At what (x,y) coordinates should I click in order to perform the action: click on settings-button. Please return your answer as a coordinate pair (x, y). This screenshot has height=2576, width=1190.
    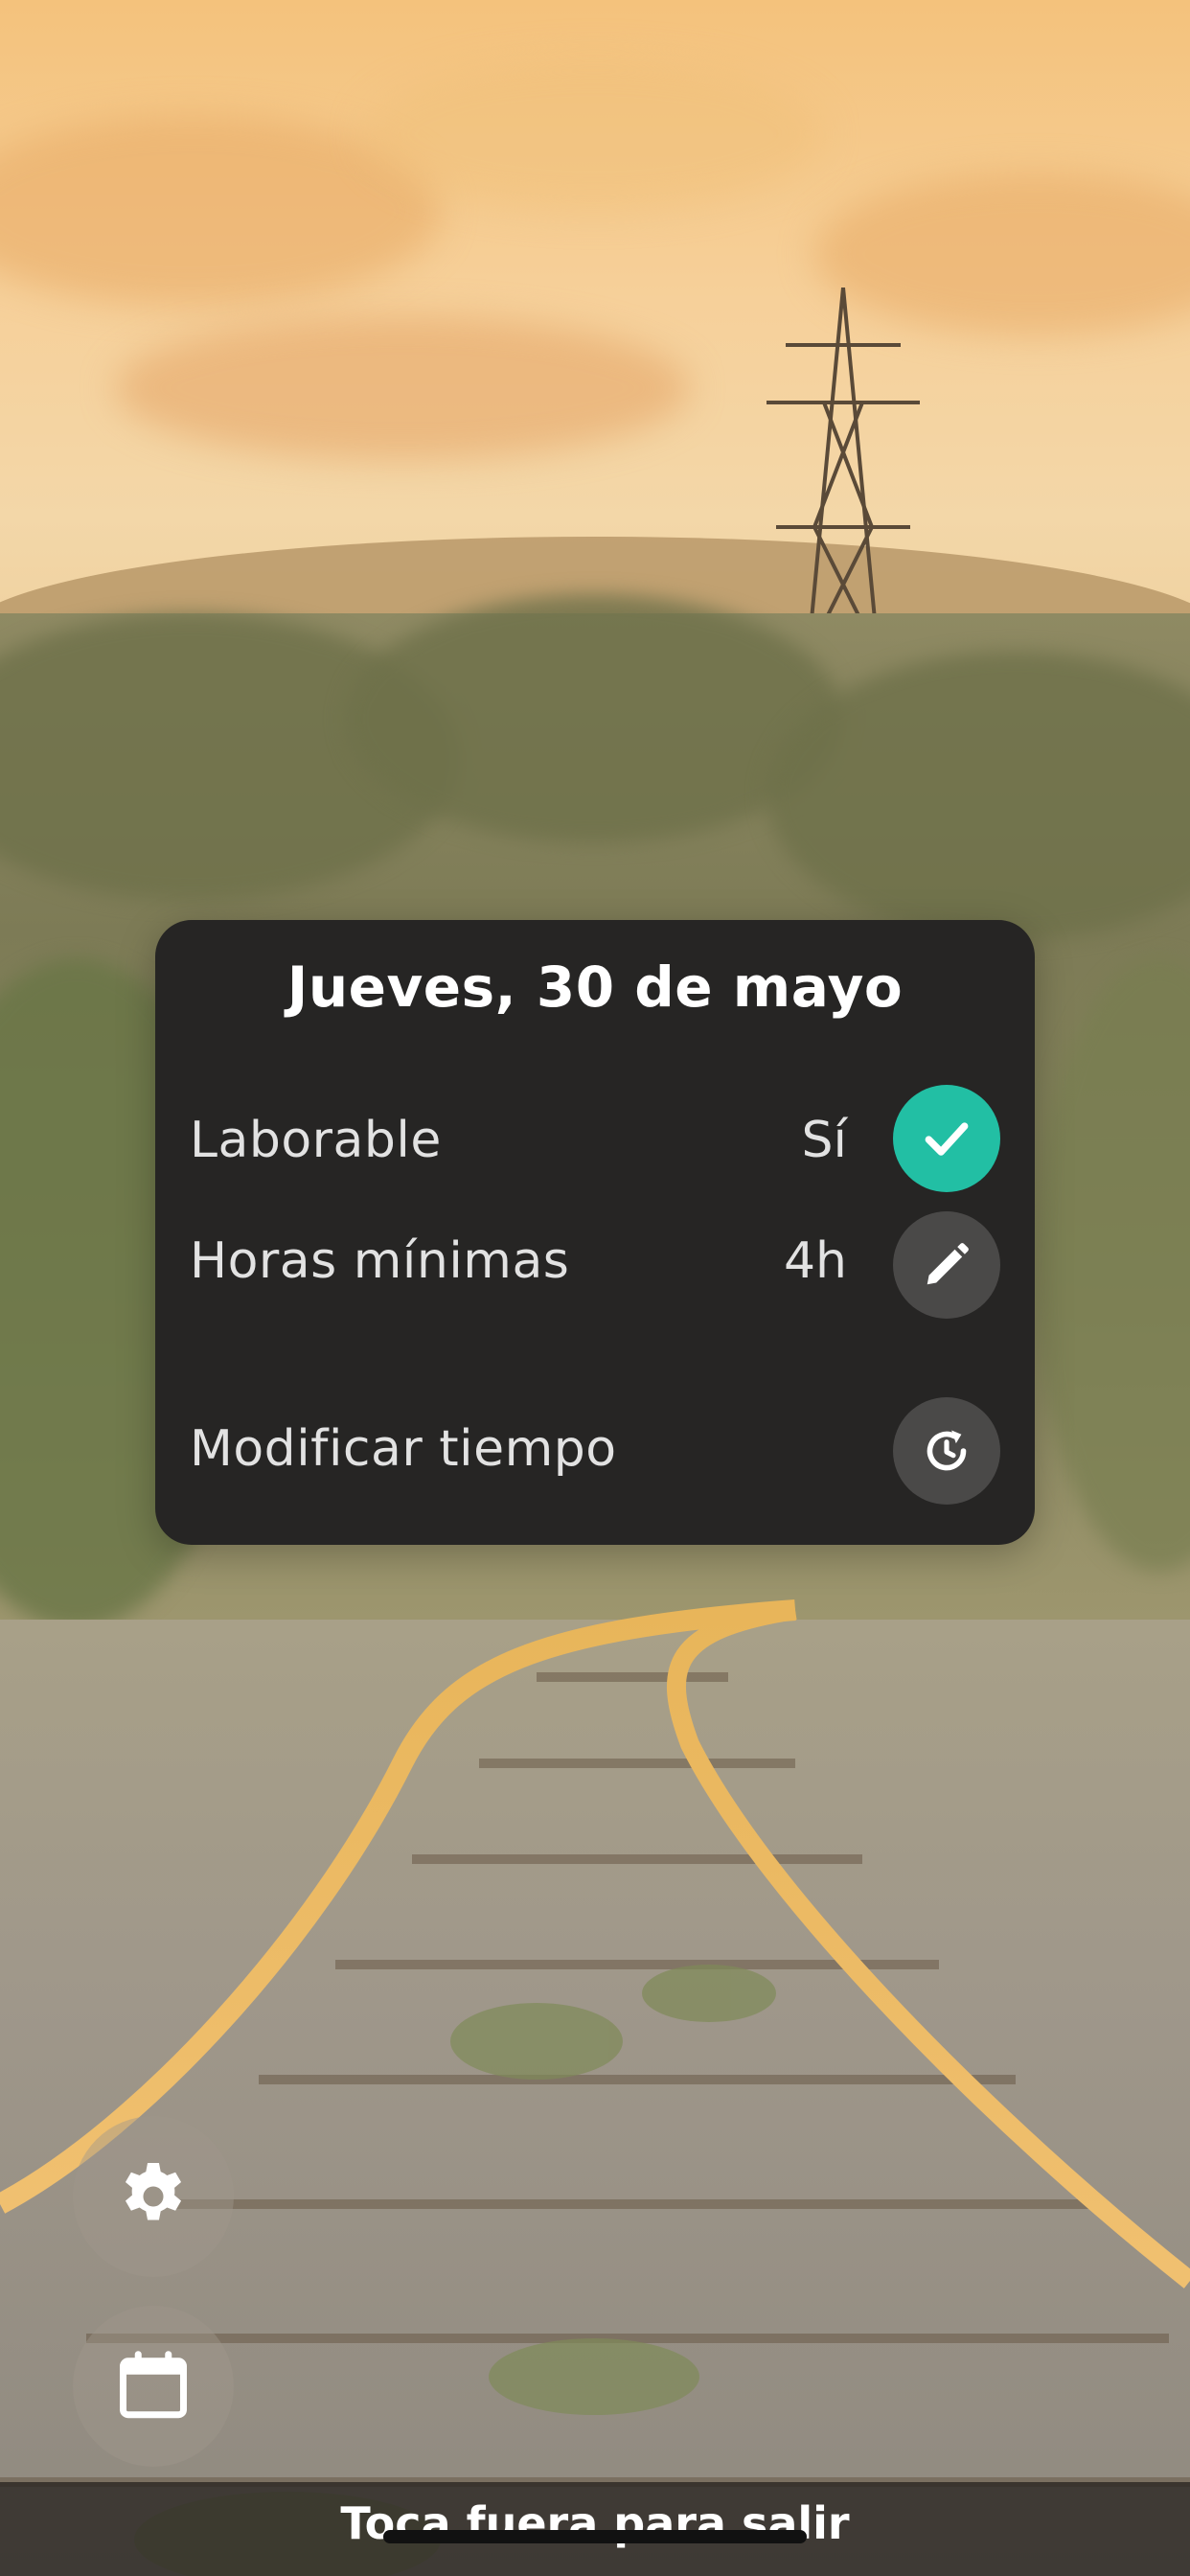
    Looking at the image, I should click on (154, 2196).